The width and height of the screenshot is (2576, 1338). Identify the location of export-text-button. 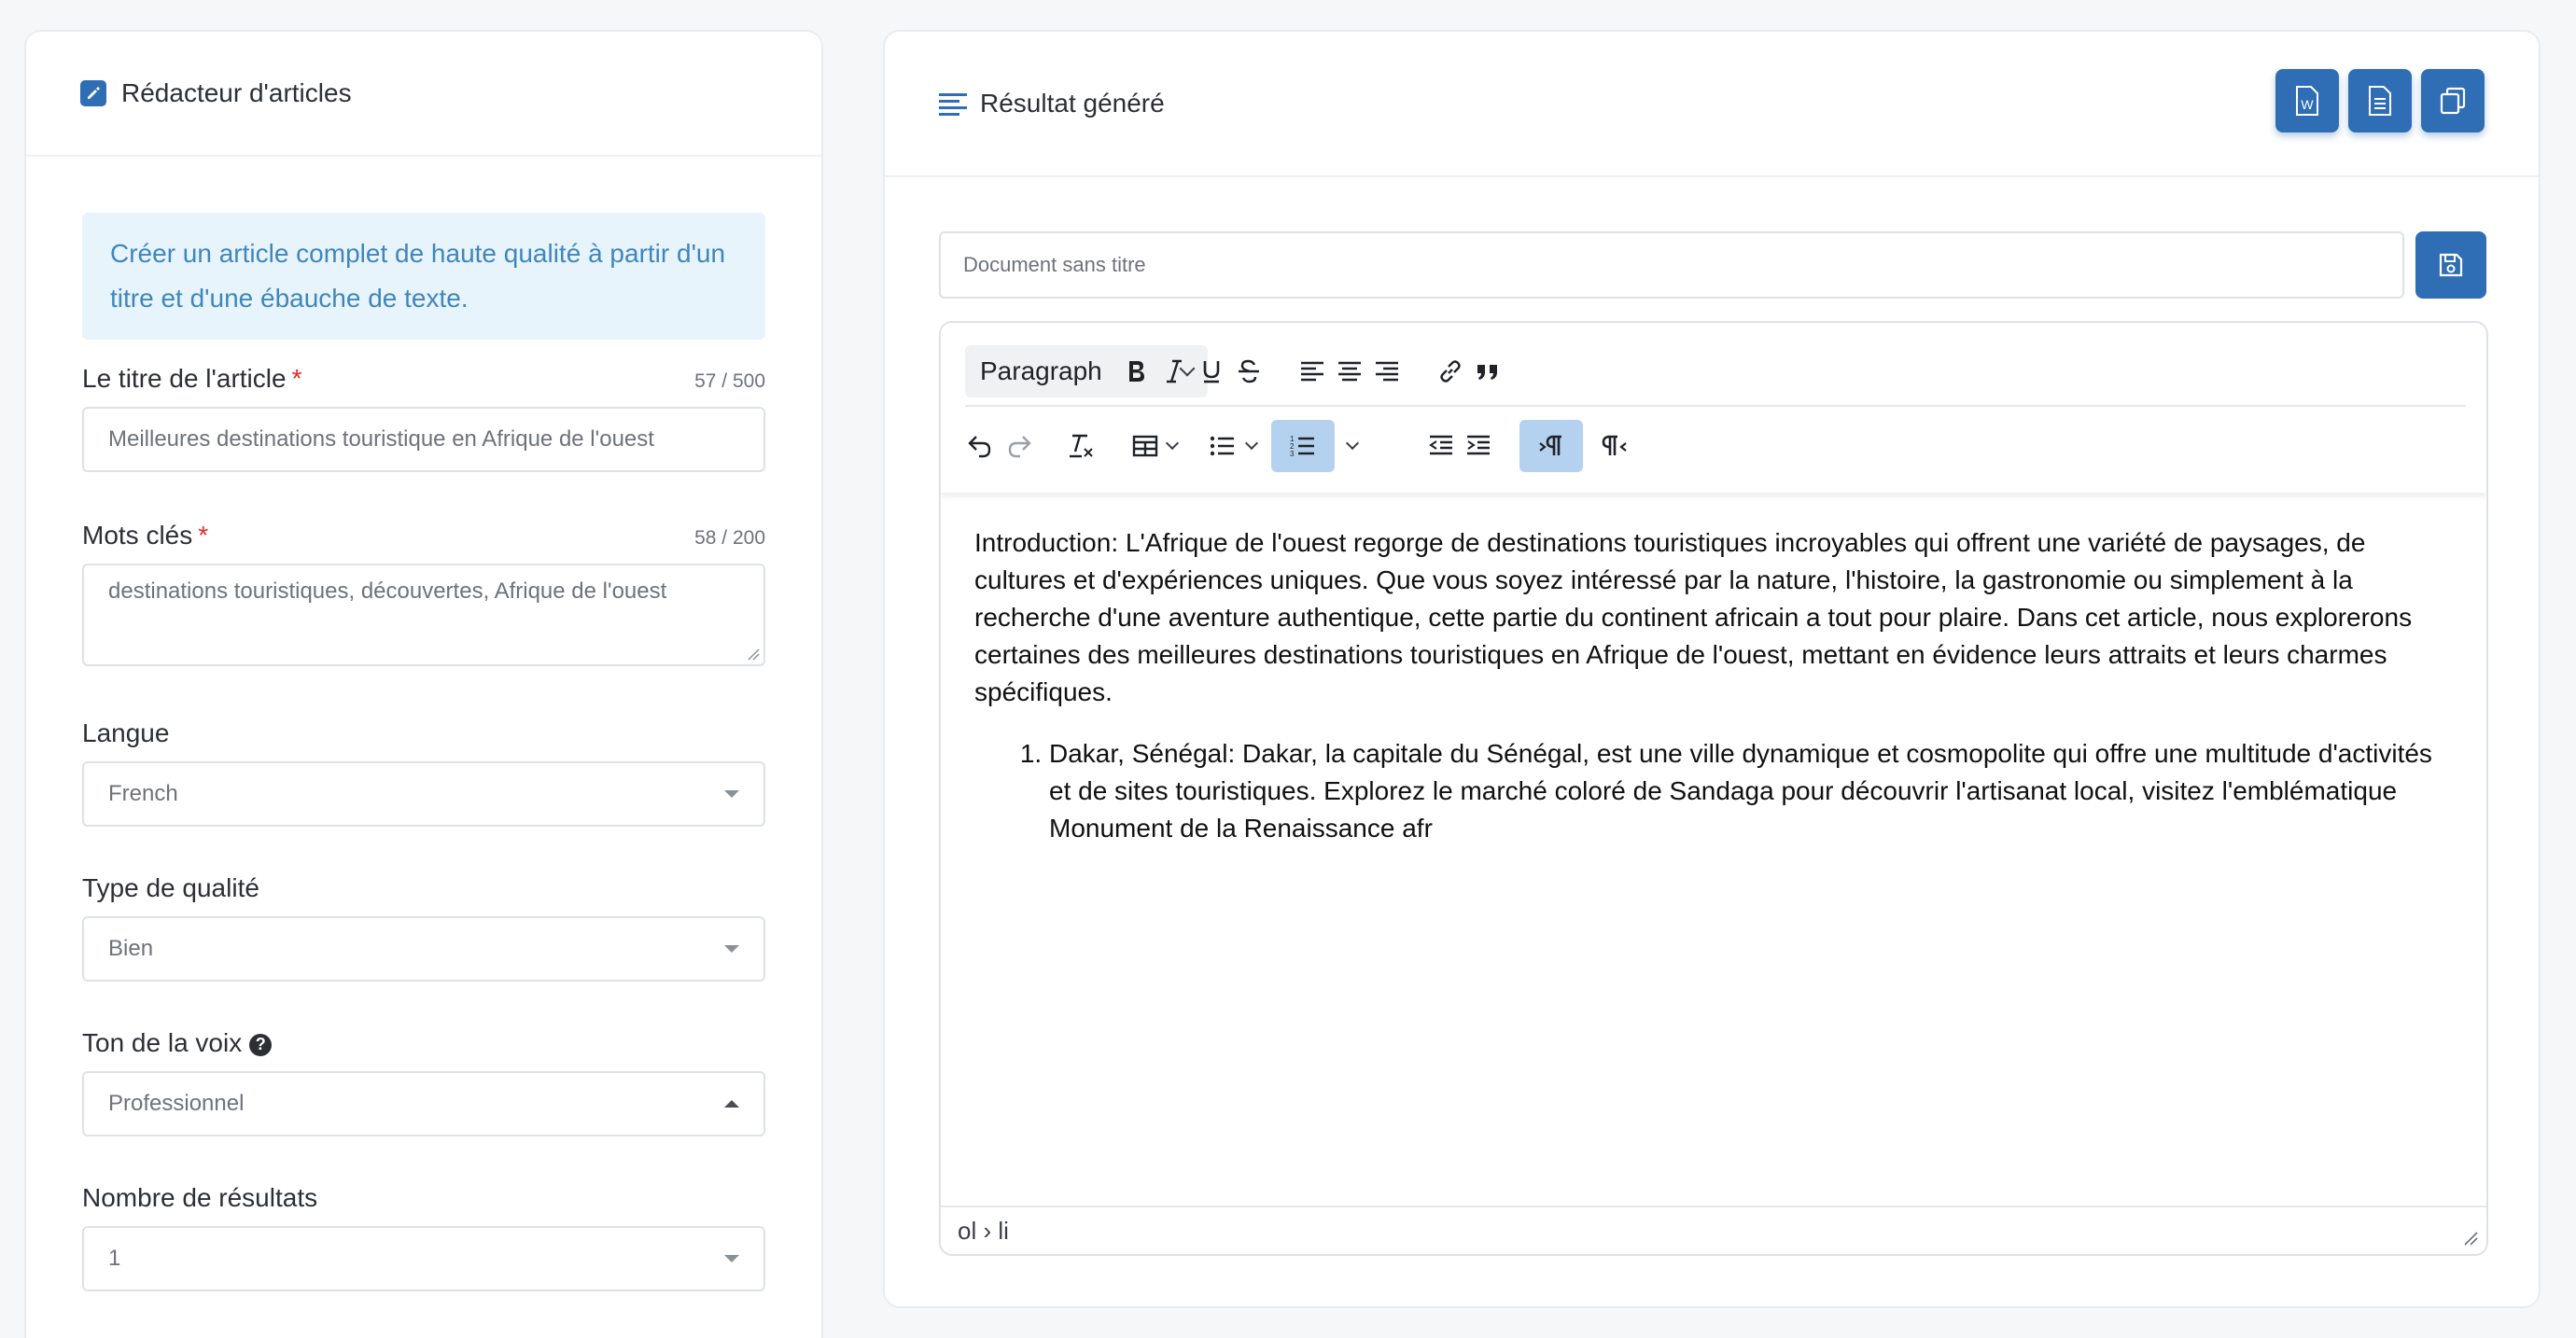
(2380, 100).